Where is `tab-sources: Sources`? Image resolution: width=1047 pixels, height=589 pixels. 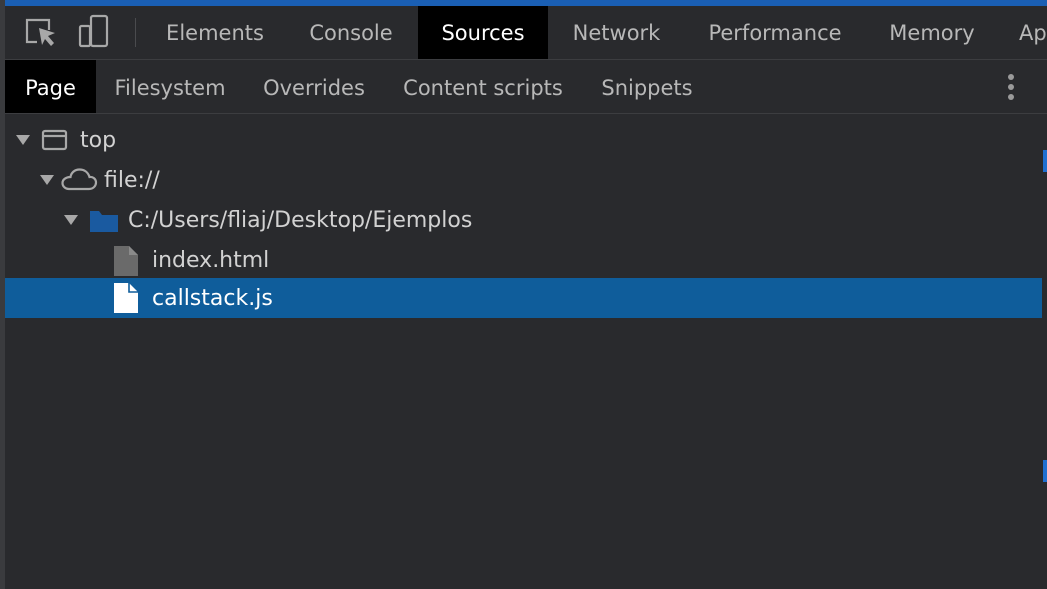
tab-sources: Sources is located at coordinates (483, 32).